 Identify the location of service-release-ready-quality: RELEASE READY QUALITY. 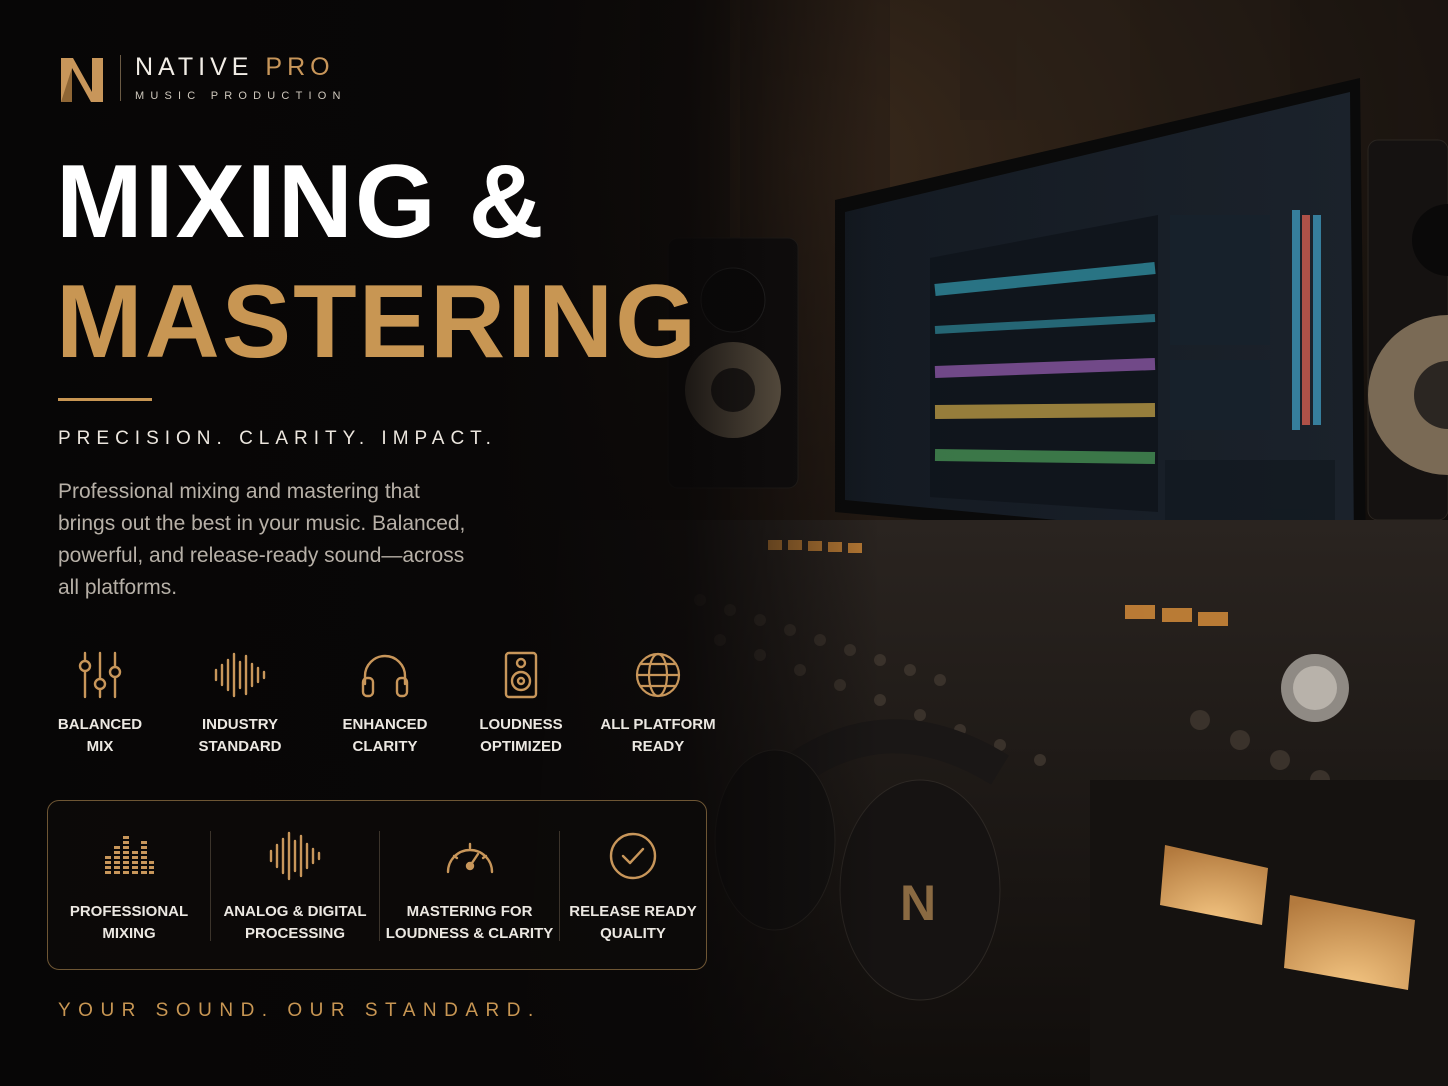
(633, 885).